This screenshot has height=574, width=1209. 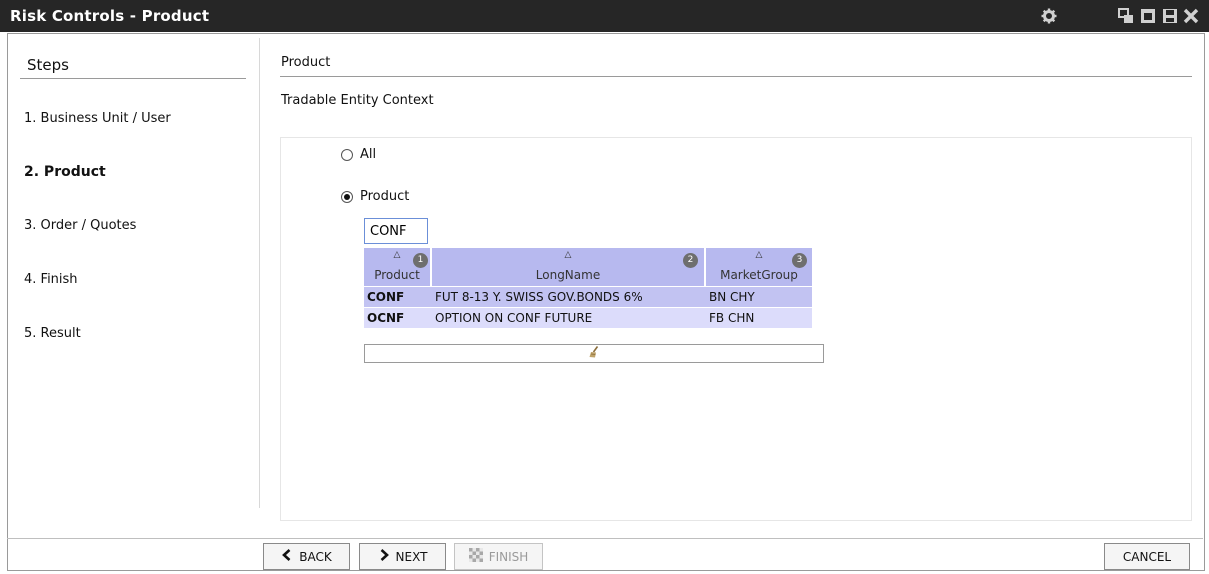 I want to click on grid-header-row: △ 1 Product △ 2 LongName △ 3 MarketGroup, so click(x=595, y=267).